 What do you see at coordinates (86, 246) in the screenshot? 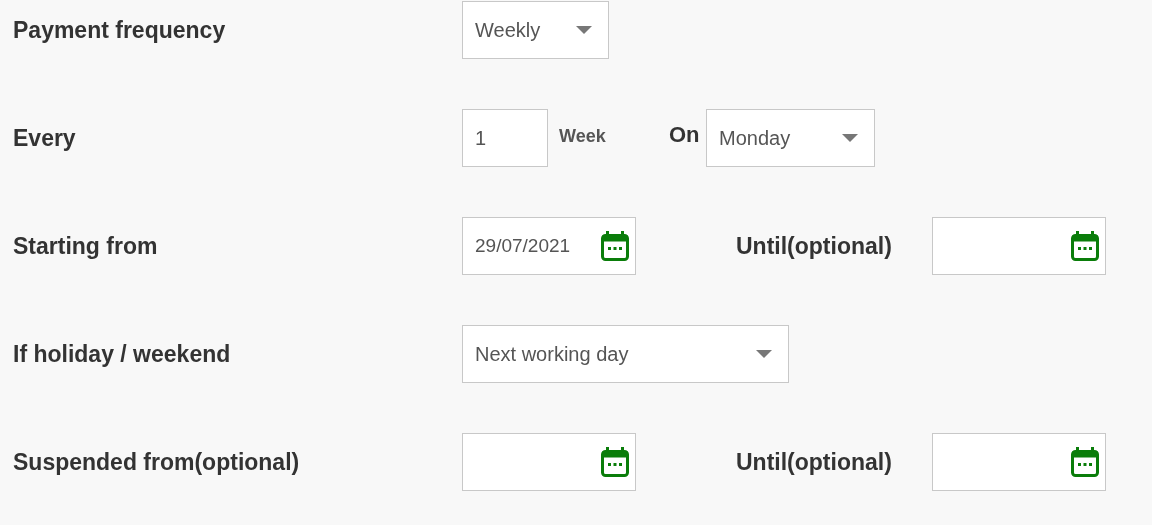
I see `field-label: Starting from` at bounding box center [86, 246].